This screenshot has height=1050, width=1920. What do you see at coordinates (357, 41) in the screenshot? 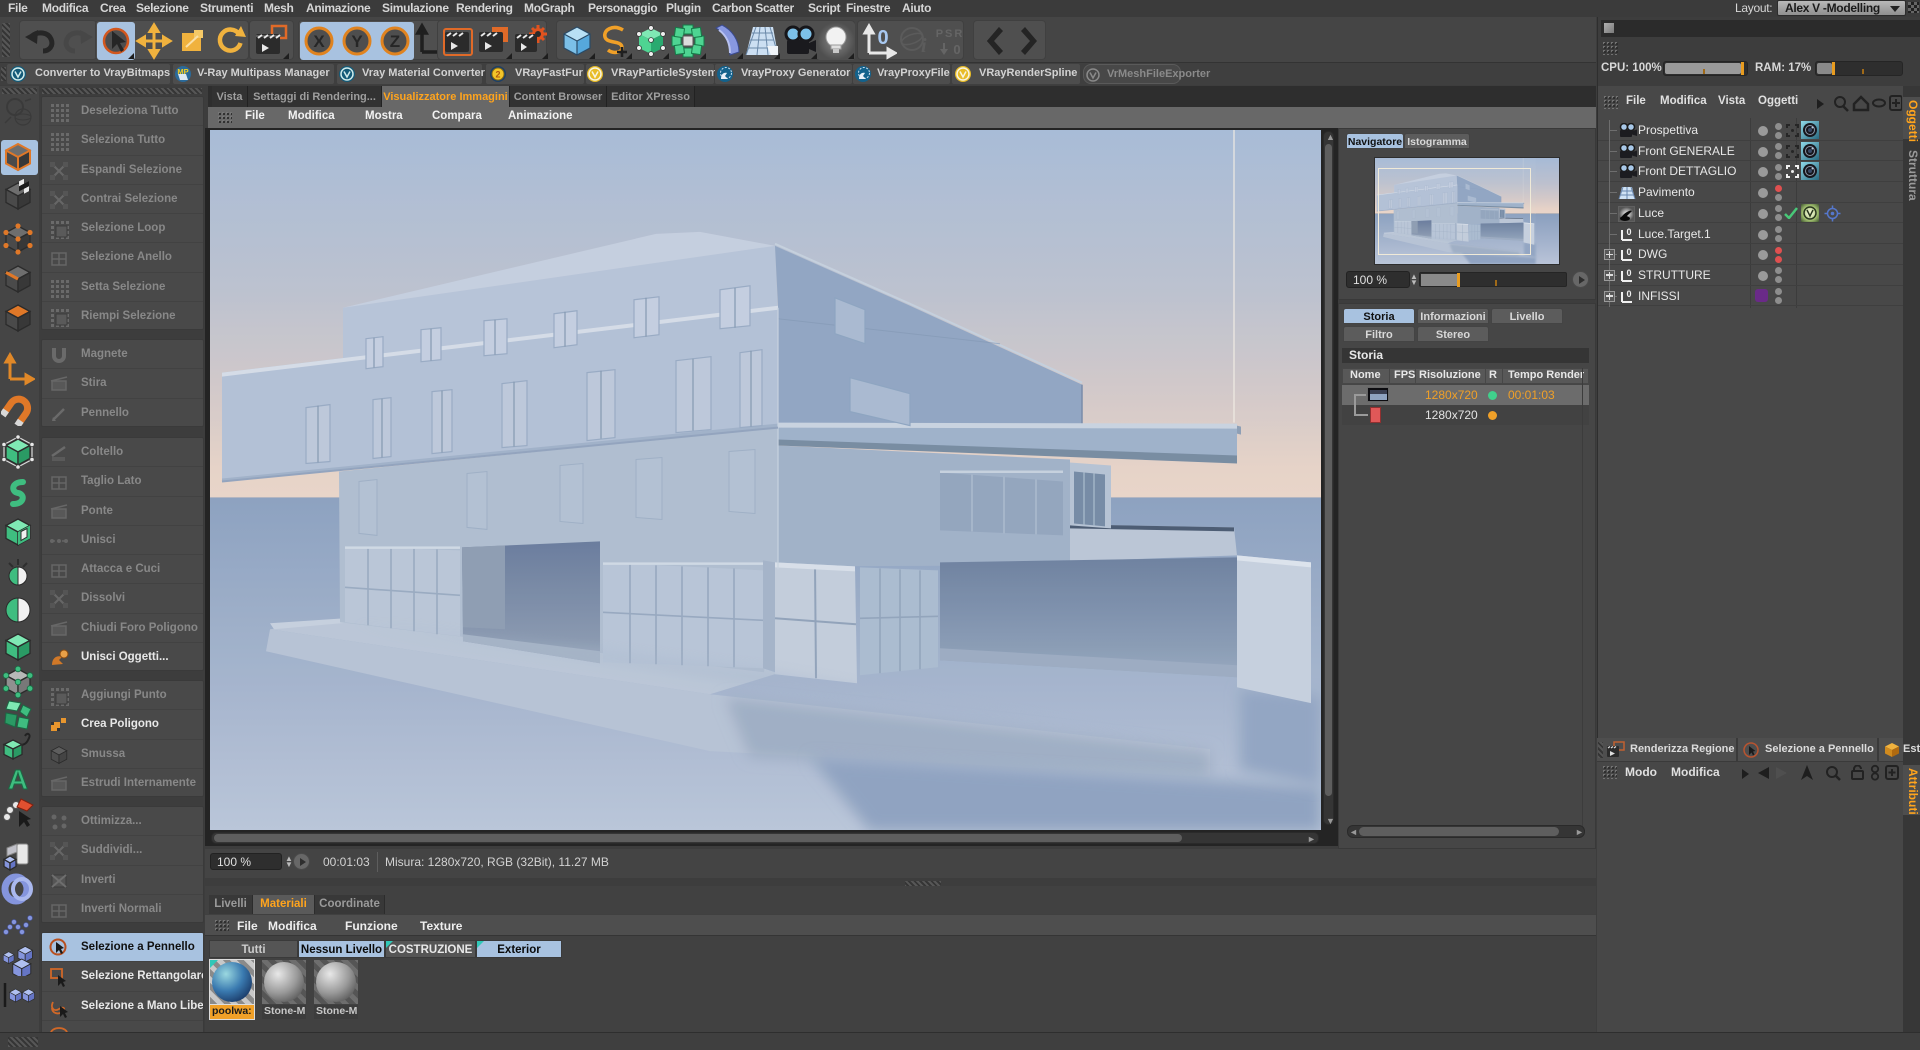
I see `svg-text: Y` at bounding box center [357, 41].